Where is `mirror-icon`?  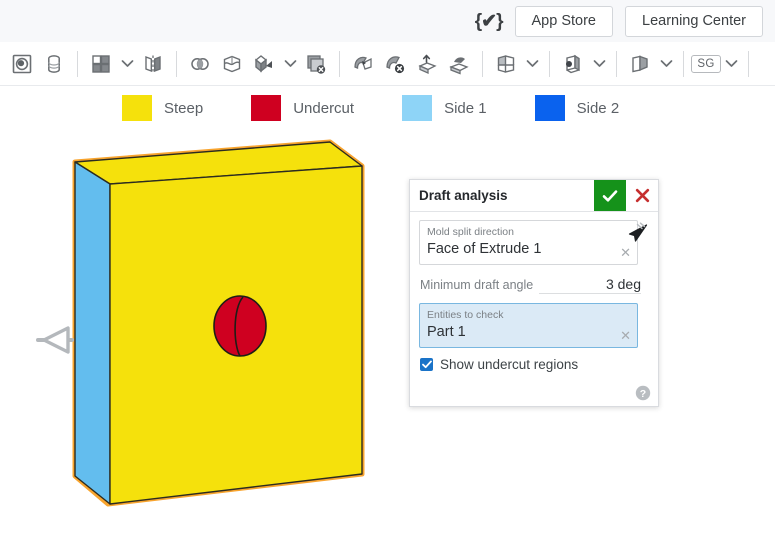
mirror-icon is located at coordinates (153, 64).